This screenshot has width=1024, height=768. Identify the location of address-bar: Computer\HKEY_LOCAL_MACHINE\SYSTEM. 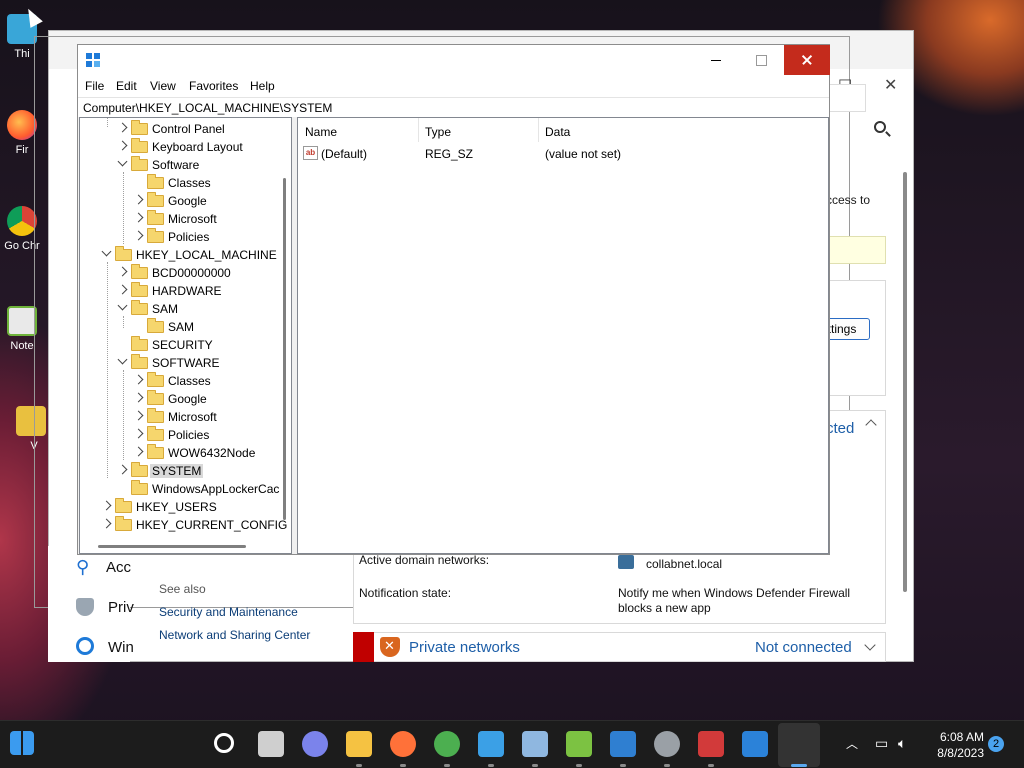
(453, 107).